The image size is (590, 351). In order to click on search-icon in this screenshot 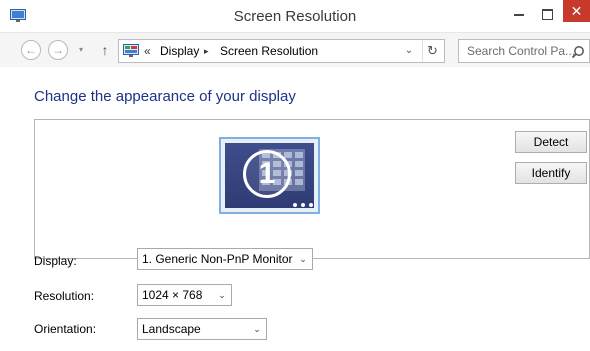, I will do `click(578, 52)`.